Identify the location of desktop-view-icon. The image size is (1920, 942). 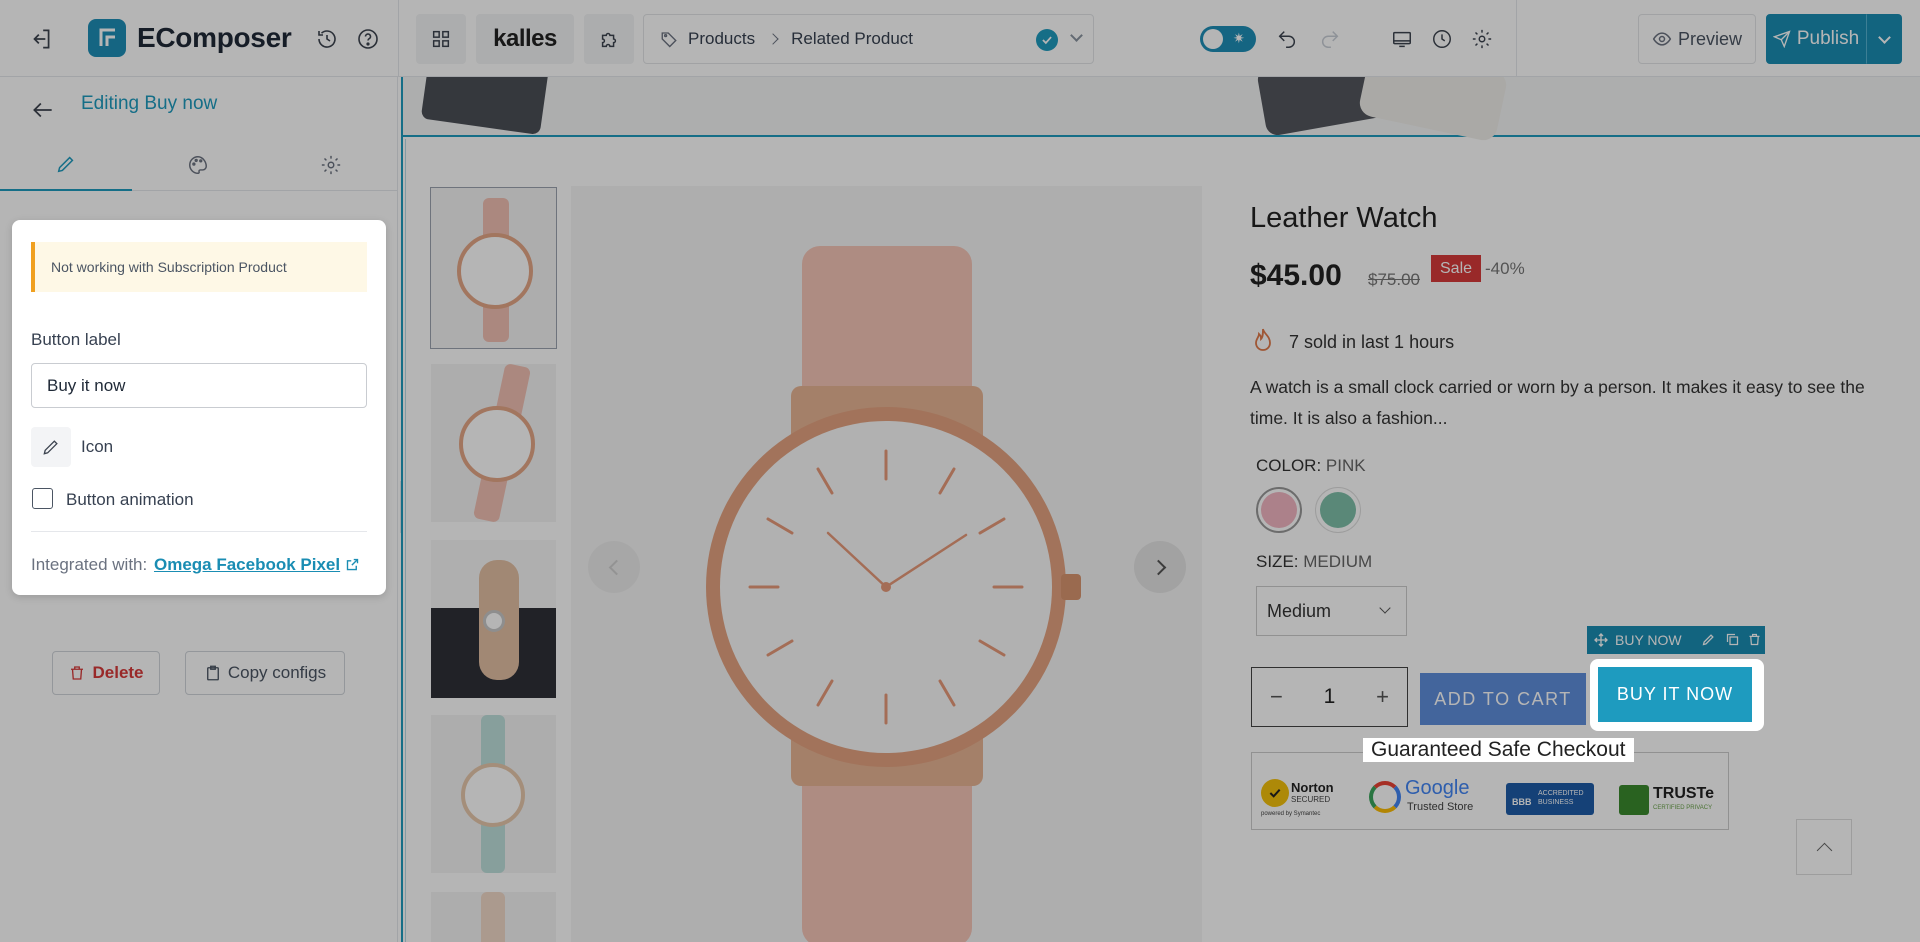
(1402, 39).